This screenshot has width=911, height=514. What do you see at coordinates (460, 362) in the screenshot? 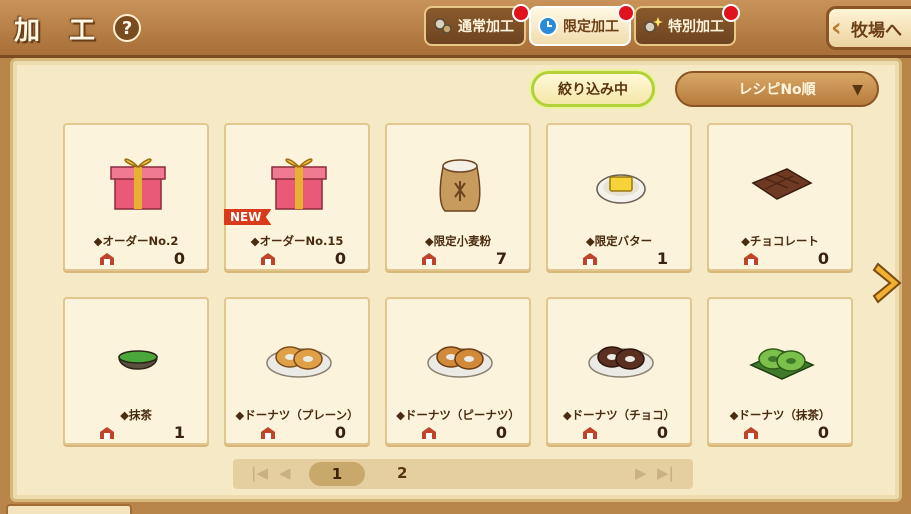
I see `peanut-donut-icon` at bounding box center [460, 362].